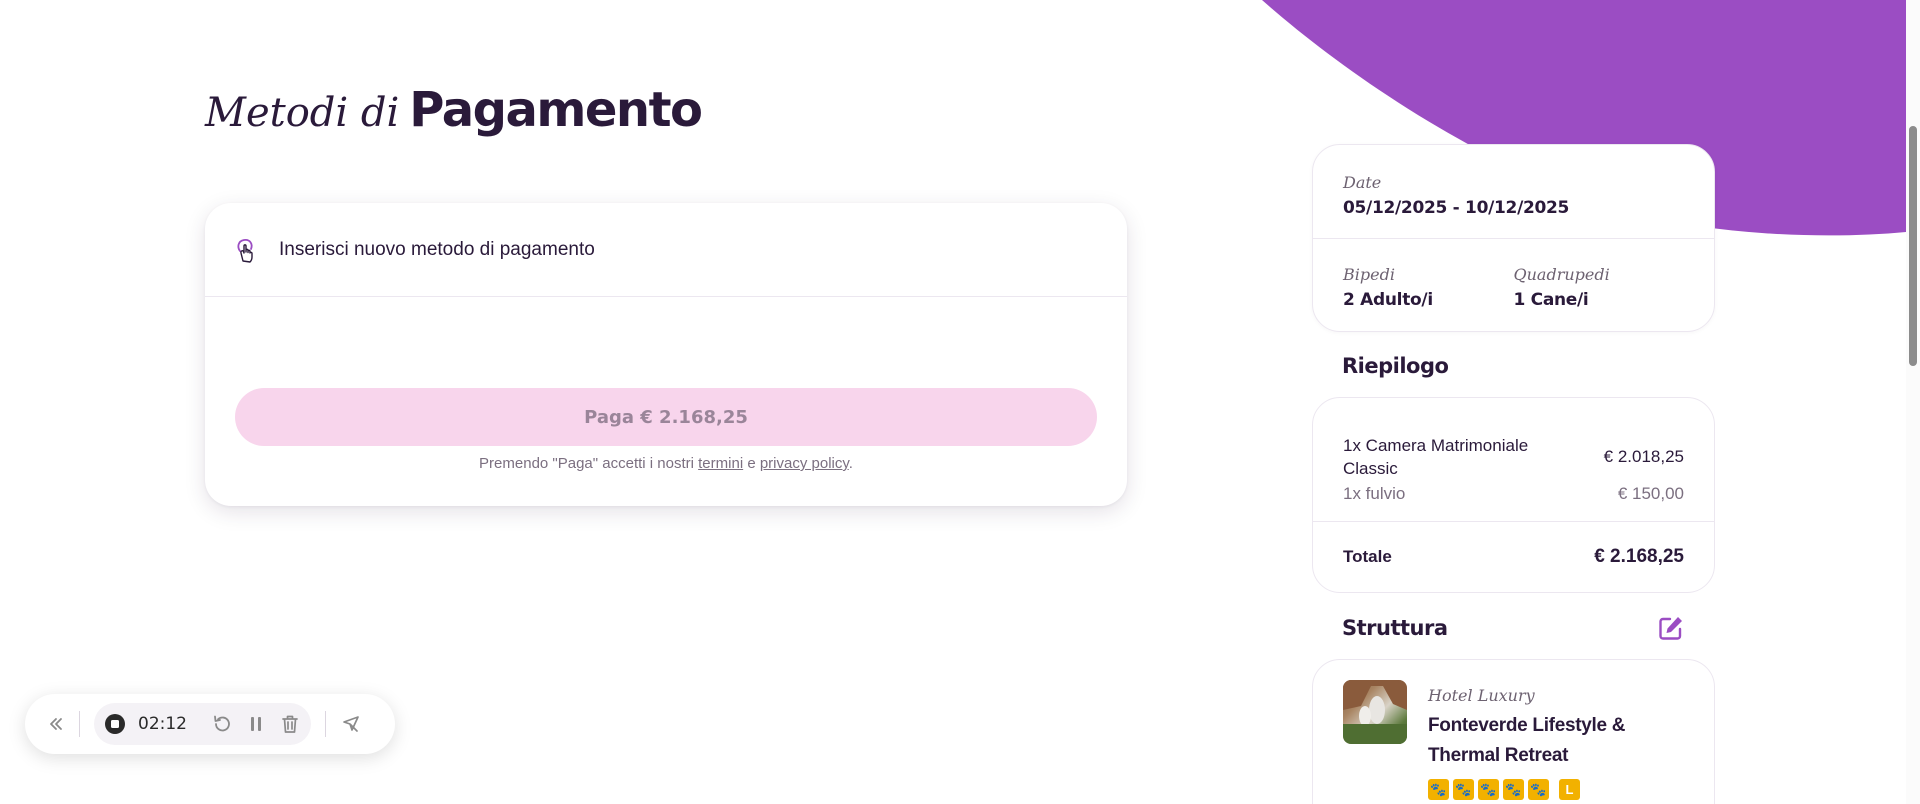  Describe the element at coordinates (222, 724) in the screenshot. I see `restart-icon` at that location.